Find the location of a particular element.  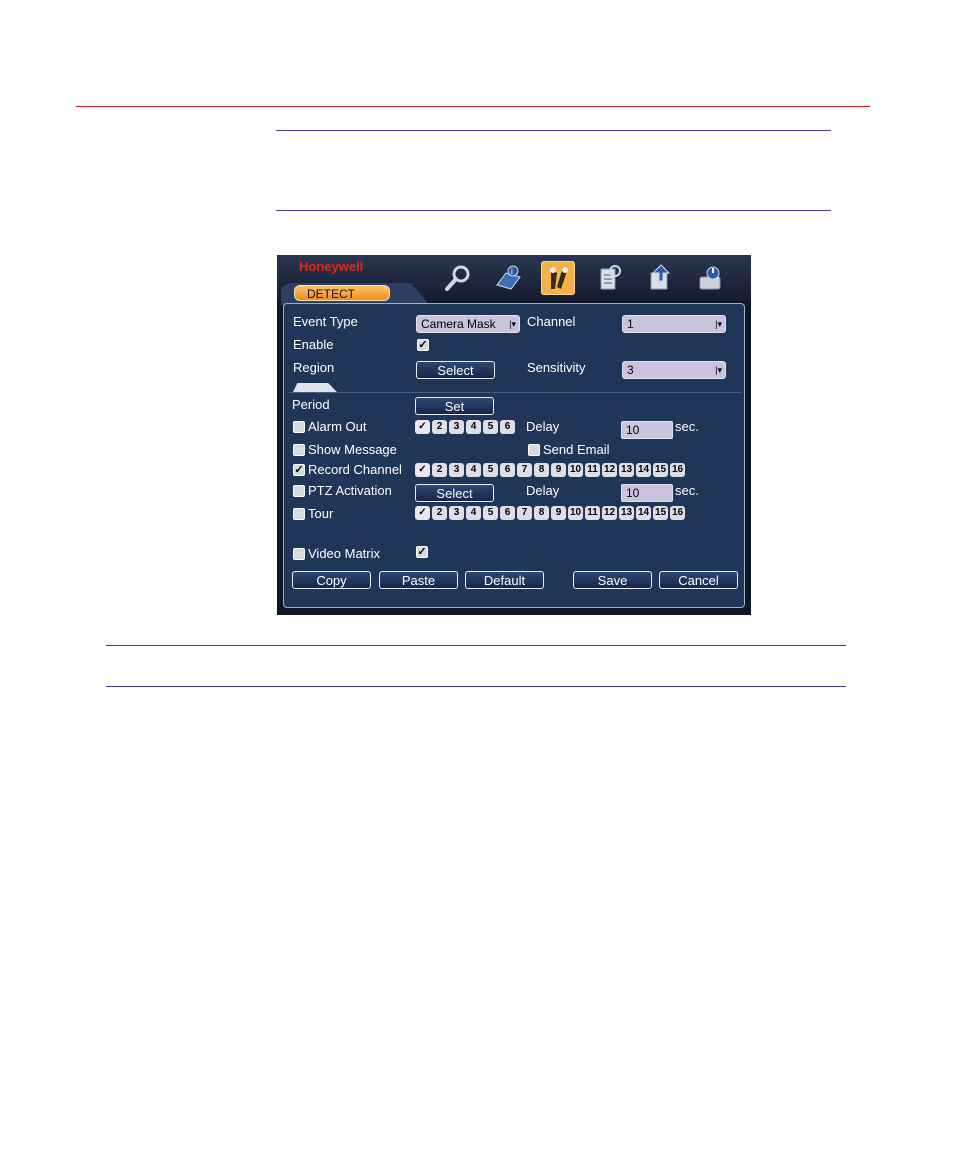

shutdown-icon is located at coordinates (710, 278).